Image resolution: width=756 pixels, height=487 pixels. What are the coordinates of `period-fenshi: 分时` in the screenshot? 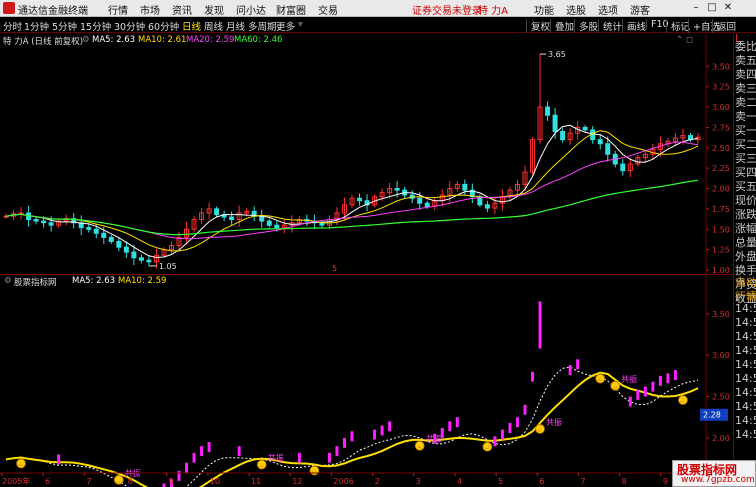 It's located at (12, 26).